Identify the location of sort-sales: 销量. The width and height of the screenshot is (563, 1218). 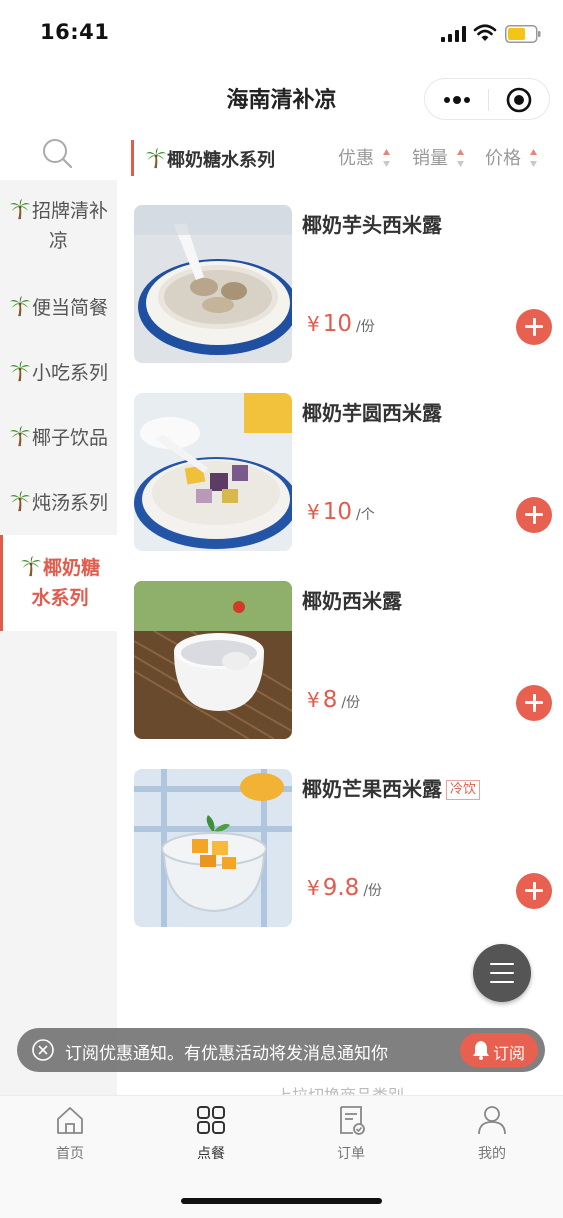
(438, 157).